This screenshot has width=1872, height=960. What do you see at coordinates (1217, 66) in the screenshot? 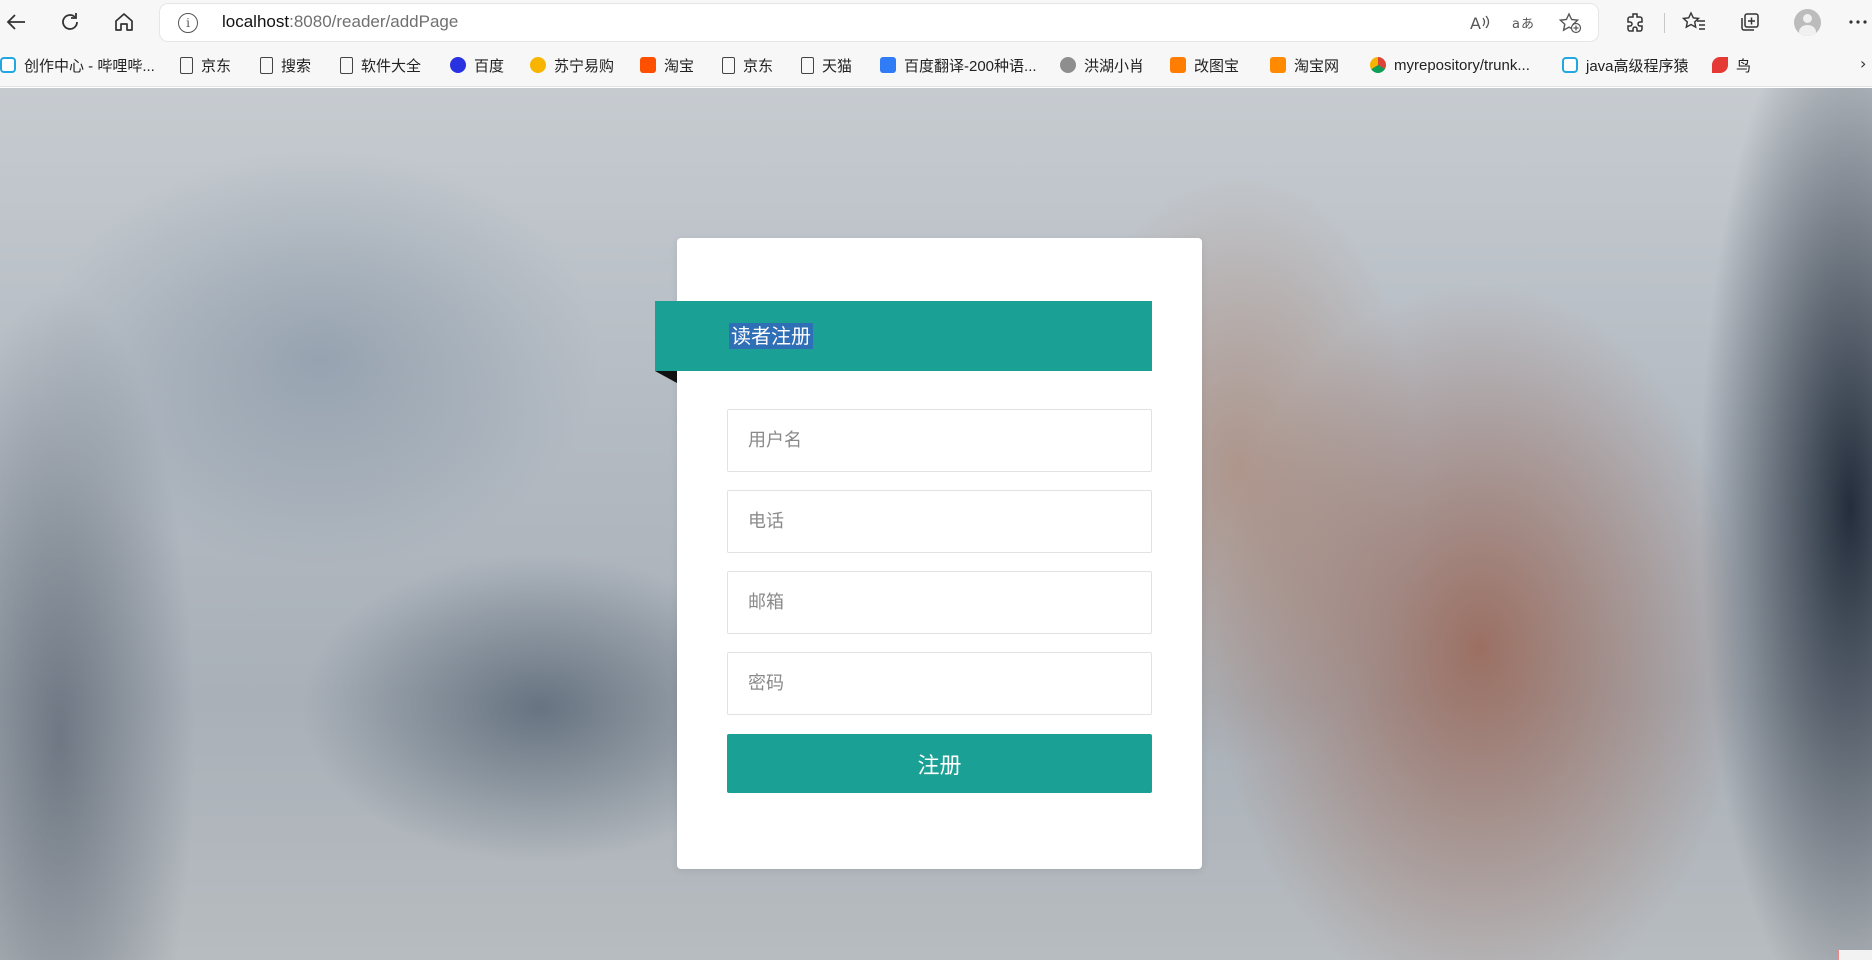
I see `bookmark-label: 改图宝` at bounding box center [1217, 66].